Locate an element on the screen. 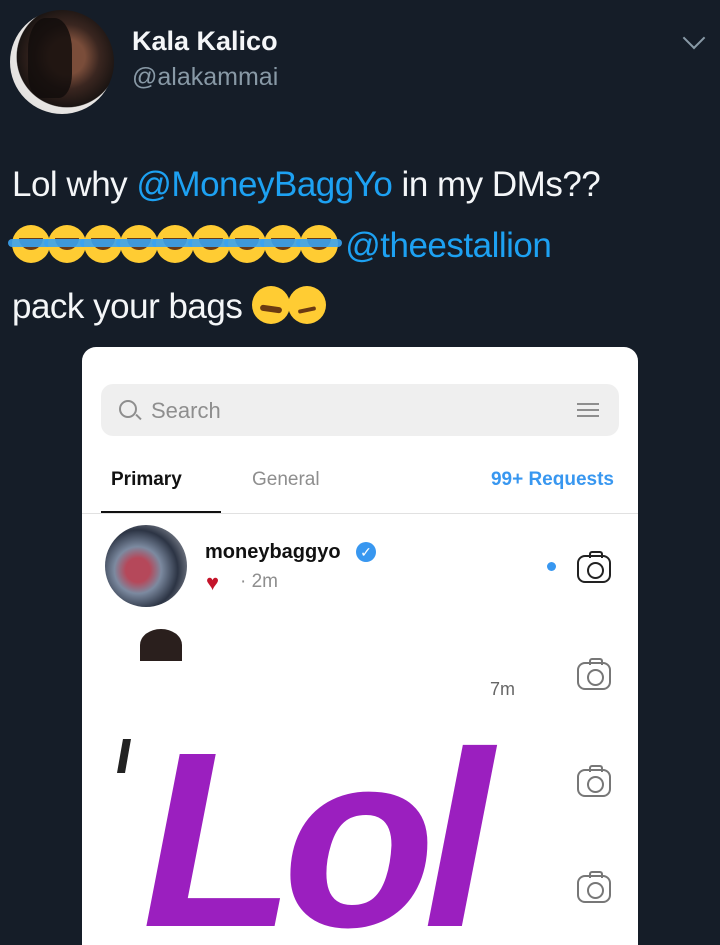 This screenshot has height=945, width=720. author-name: Kala Kalico is located at coordinates (205, 41).